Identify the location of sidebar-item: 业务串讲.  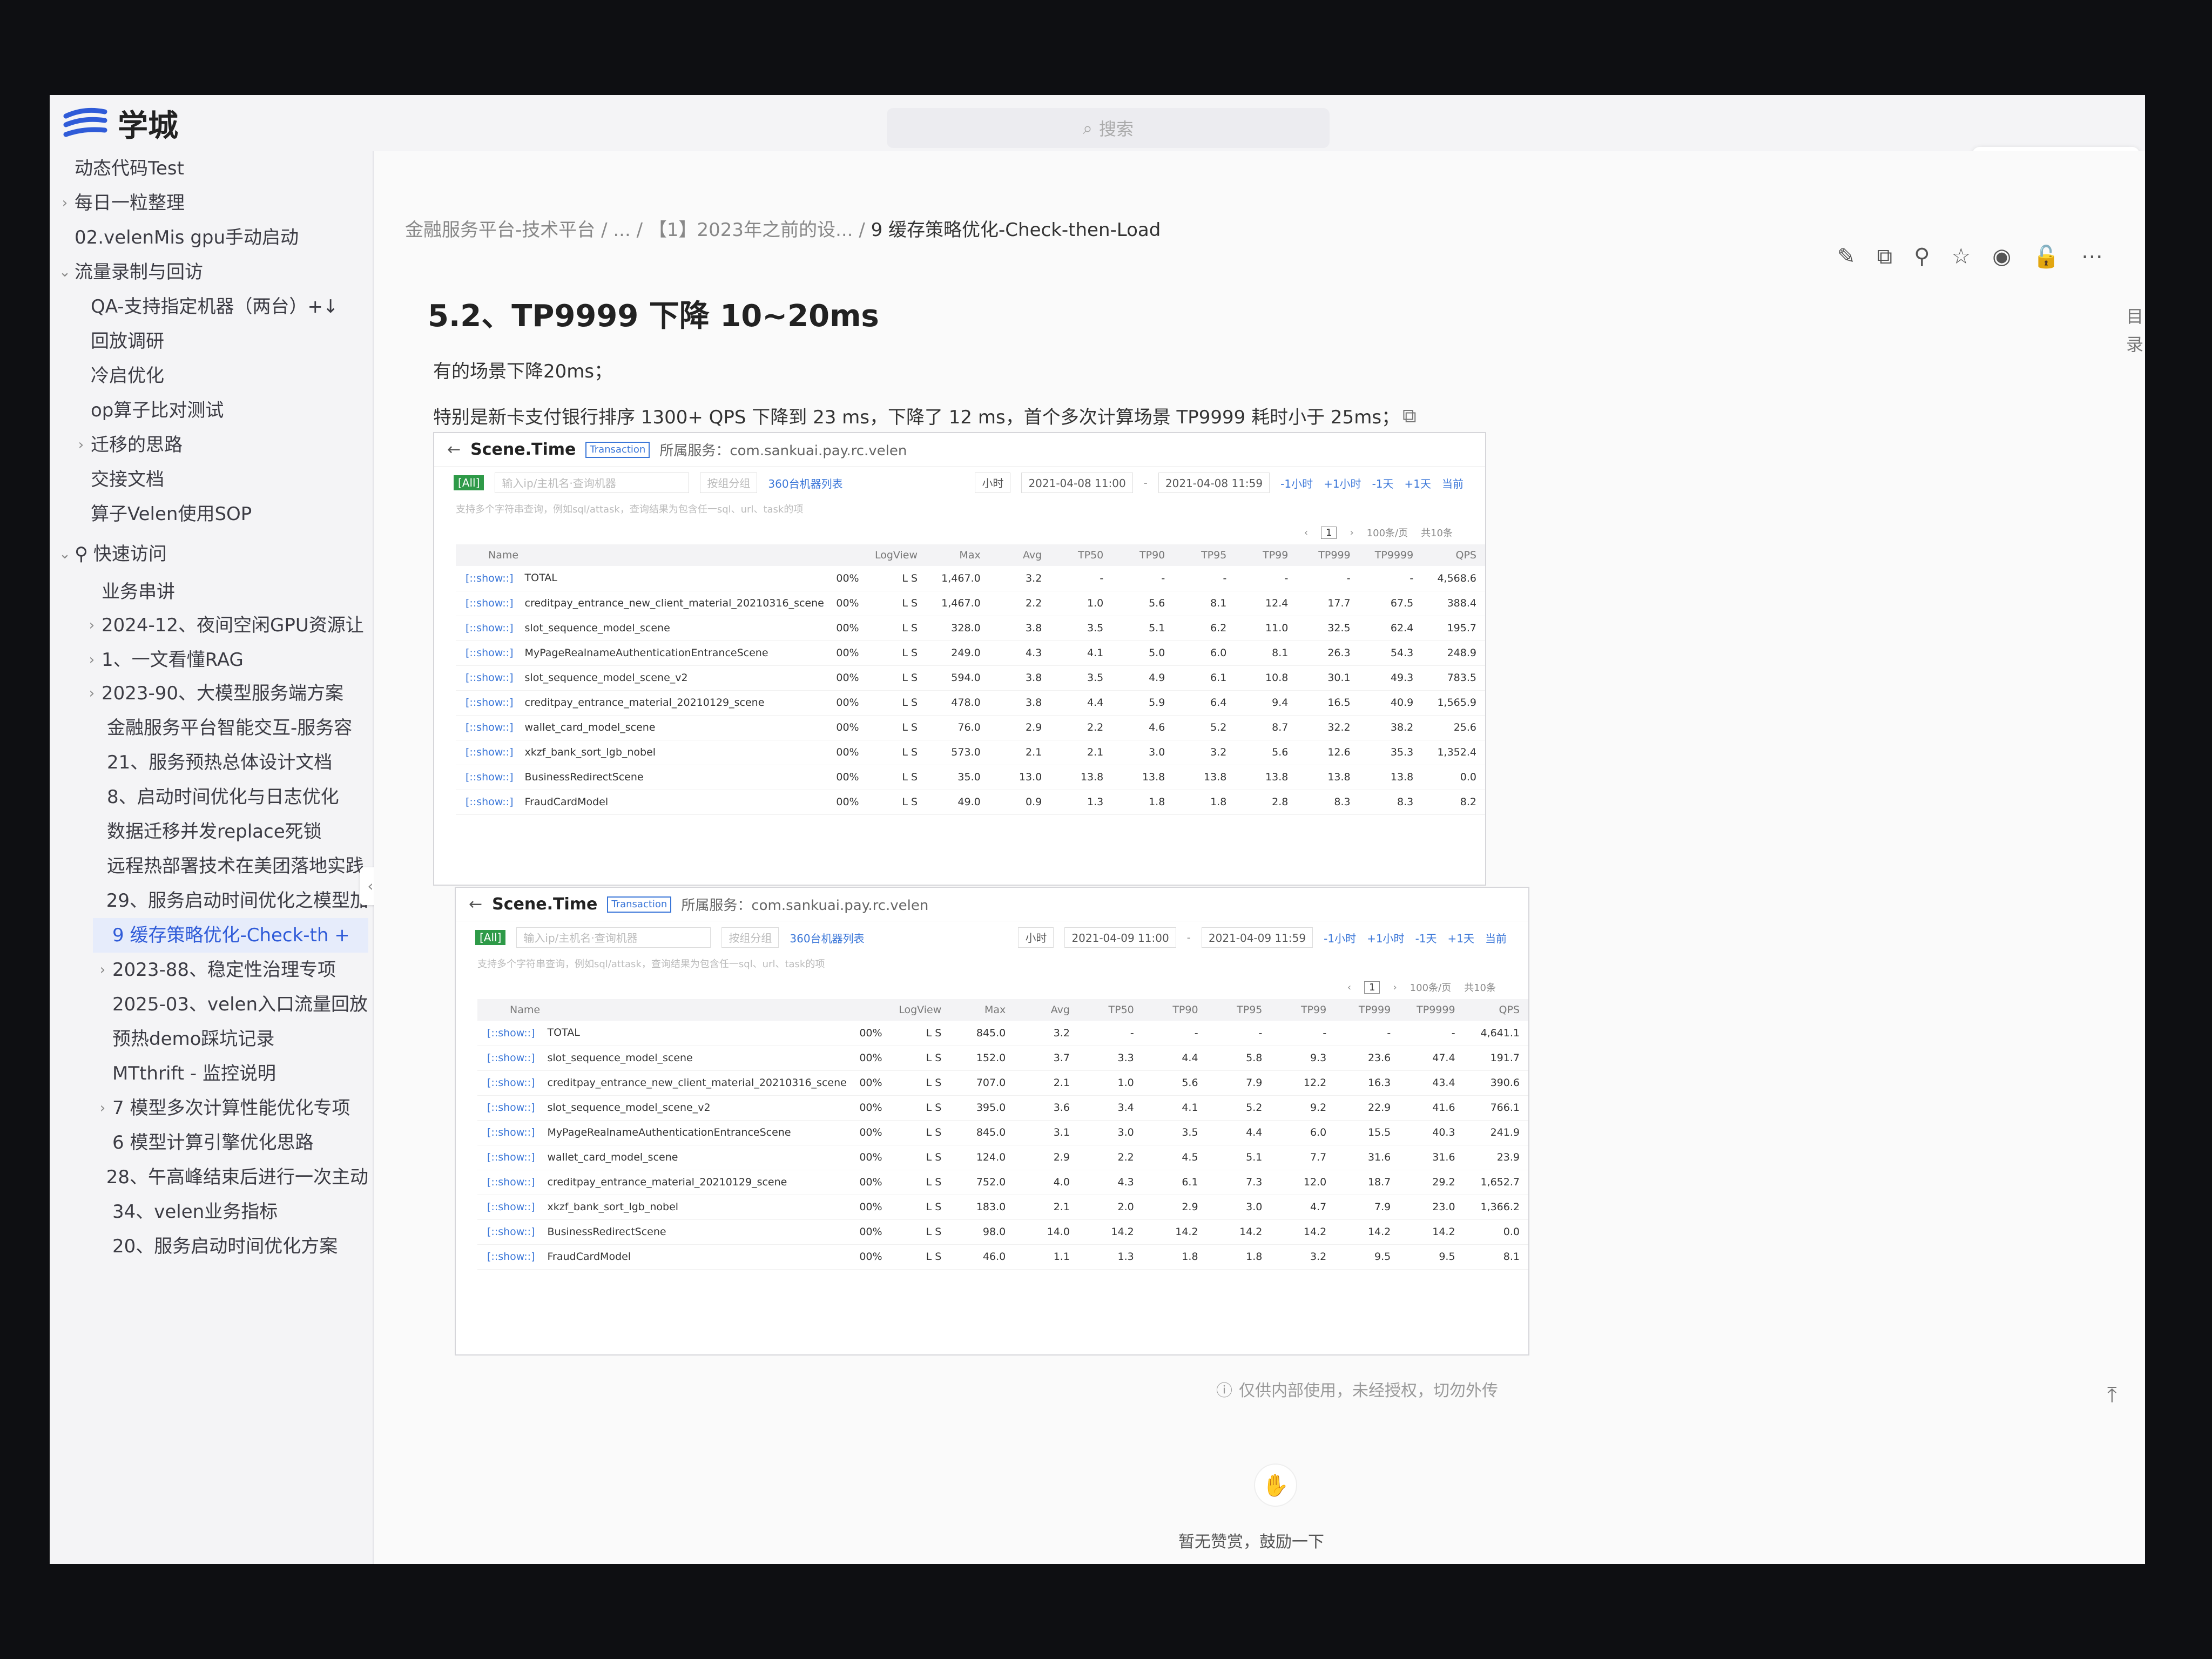
(225, 592).